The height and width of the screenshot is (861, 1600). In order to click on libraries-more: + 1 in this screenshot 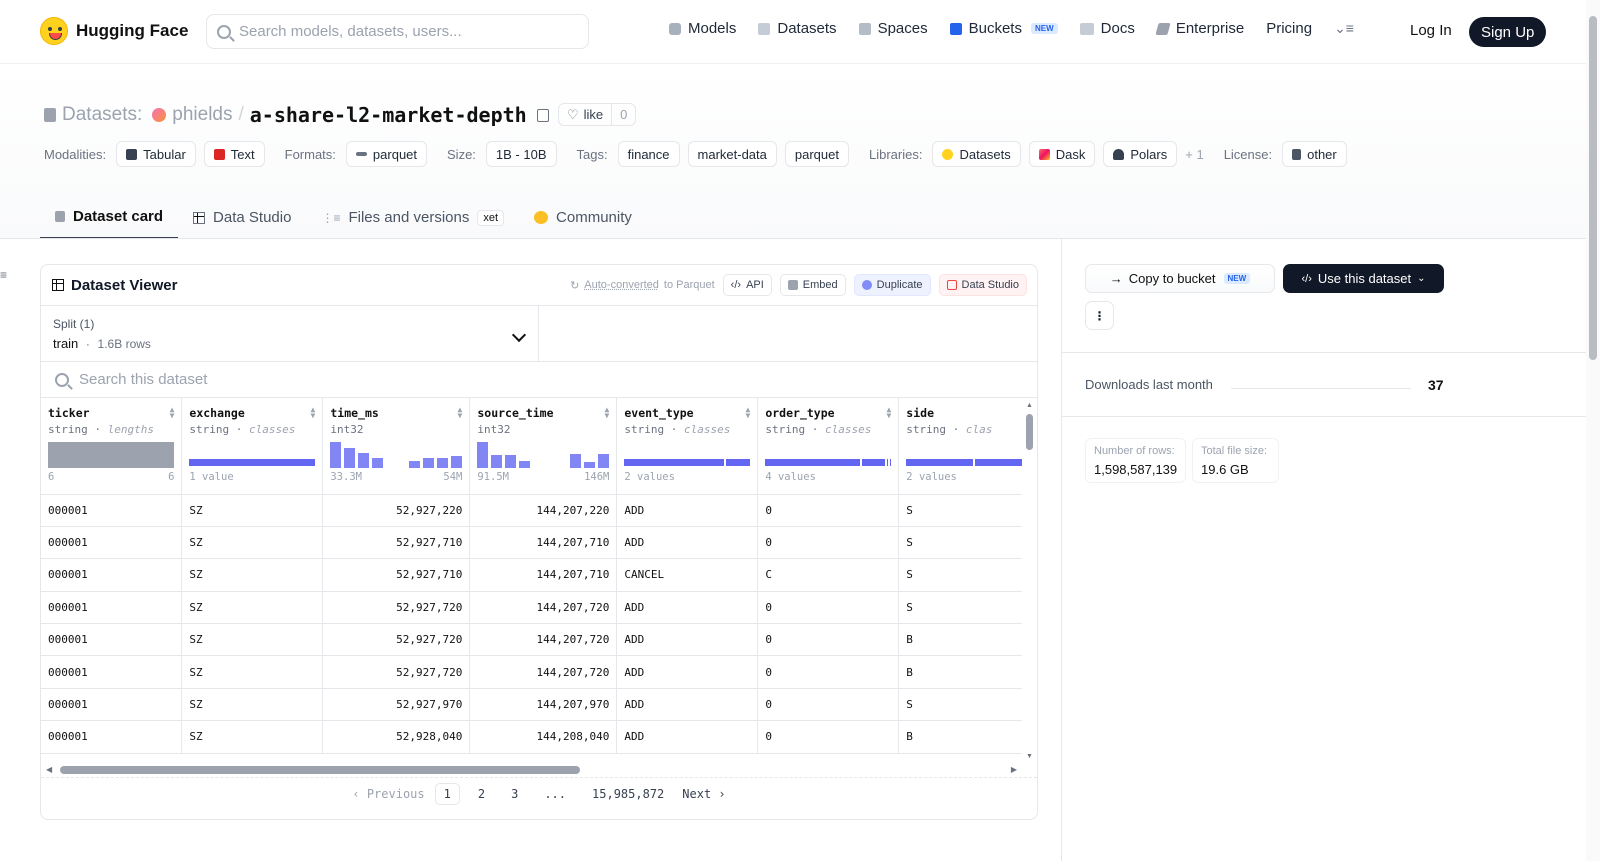, I will do `click(1194, 154)`.